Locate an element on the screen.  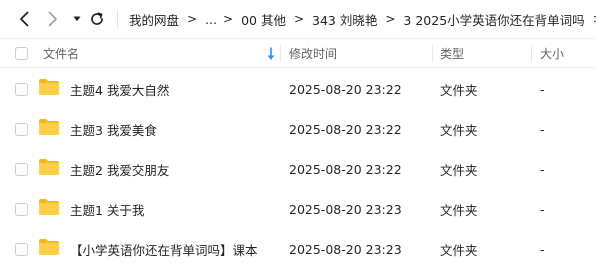
column-header-modified: 修改时间 is located at coordinates (313, 53).